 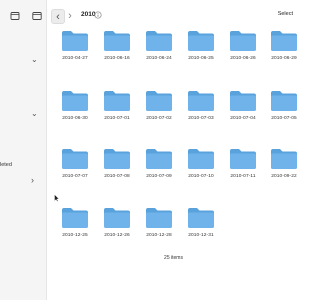 What do you see at coordinates (173, 258) in the screenshot?
I see `item-count: 25 items` at bounding box center [173, 258].